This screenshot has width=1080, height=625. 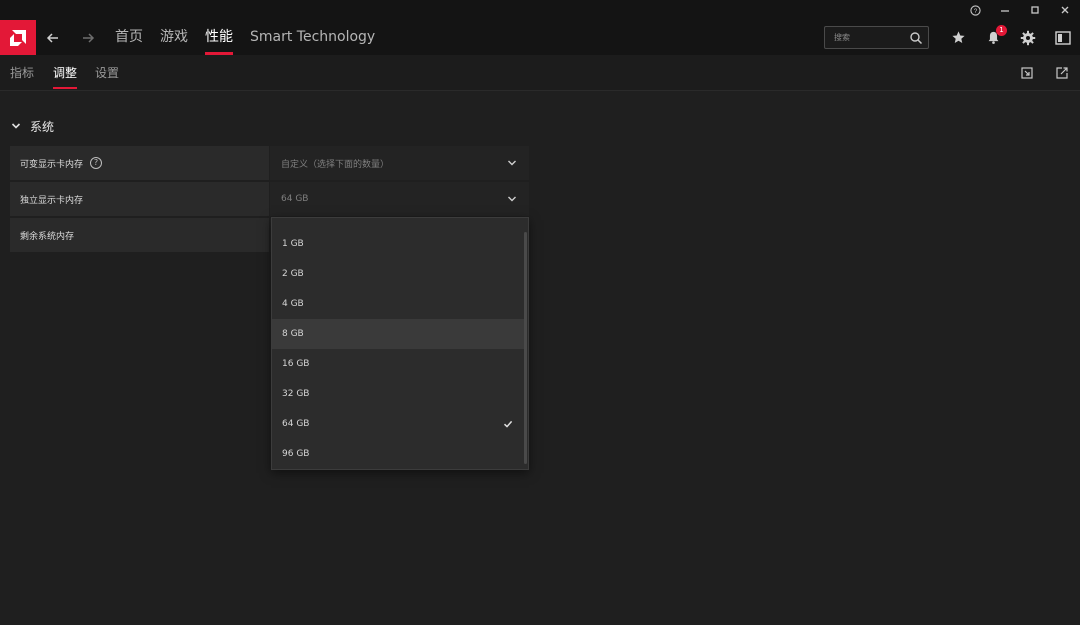 What do you see at coordinates (139, 199) in the screenshot?
I see `setting-label: 独立显示卡内存` at bounding box center [139, 199].